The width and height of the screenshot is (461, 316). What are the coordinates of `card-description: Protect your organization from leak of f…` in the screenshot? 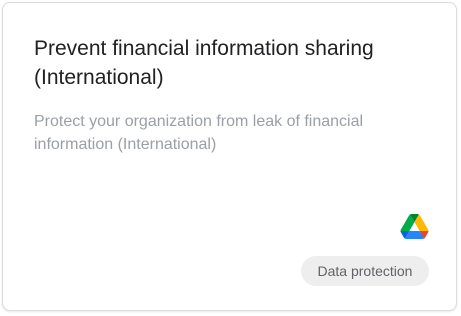 It's located at (199, 133).